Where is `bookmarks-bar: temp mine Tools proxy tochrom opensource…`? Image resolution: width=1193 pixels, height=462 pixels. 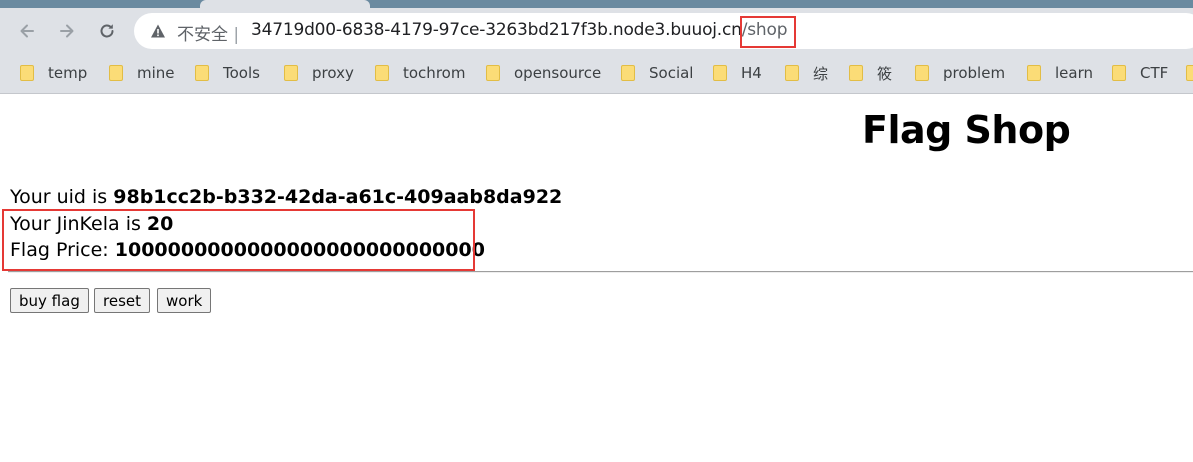 bookmarks-bar: temp mine Tools proxy tochrom opensource… is located at coordinates (596, 73).